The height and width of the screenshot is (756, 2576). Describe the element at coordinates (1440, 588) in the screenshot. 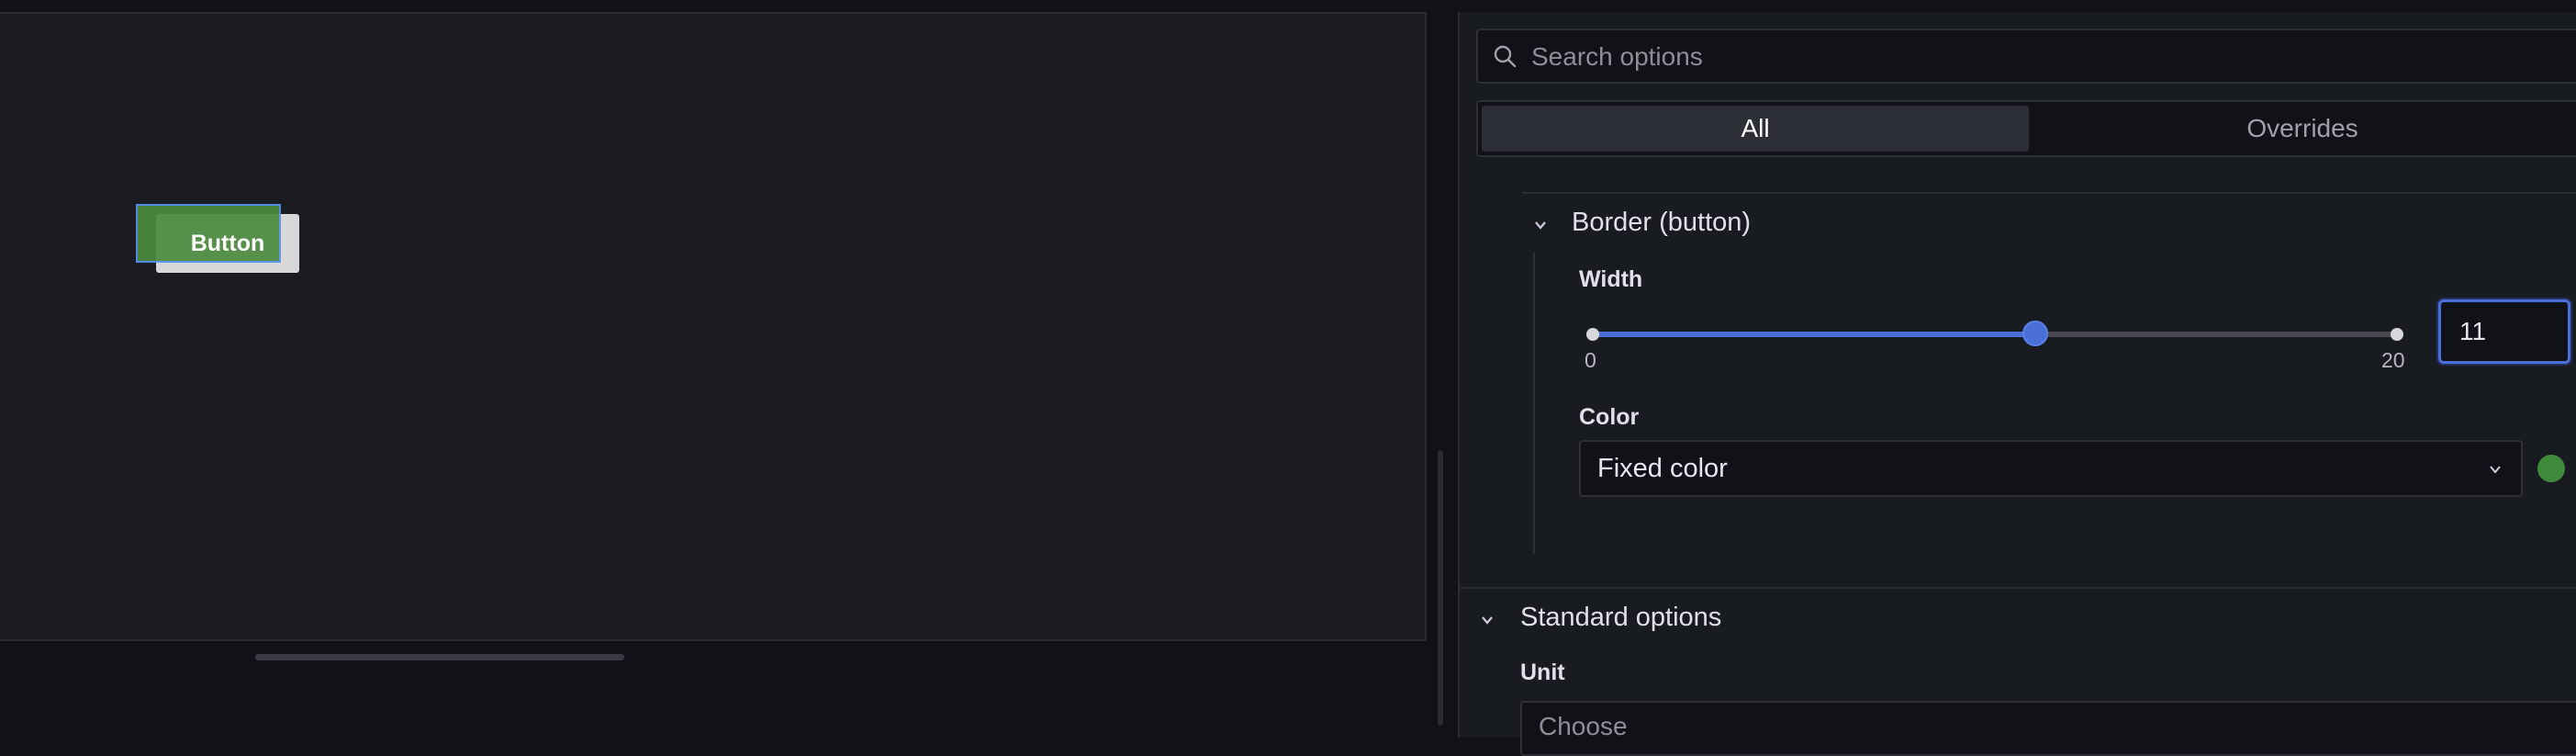

I see `pane-resize-handle` at that location.